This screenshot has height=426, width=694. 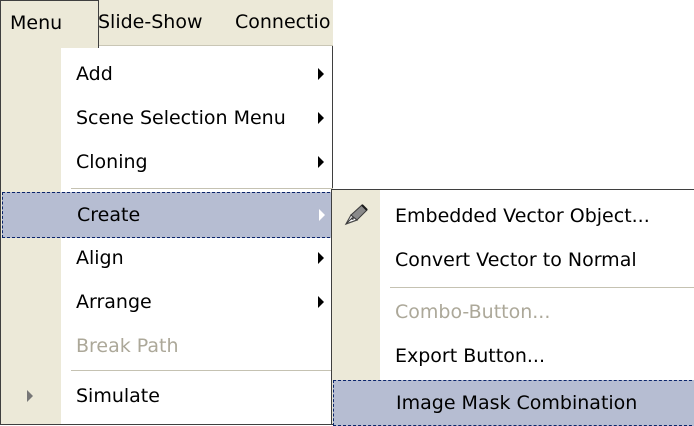 What do you see at coordinates (167, 74) in the screenshot?
I see `menu-item-add: Add` at bounding box center [167, 74].